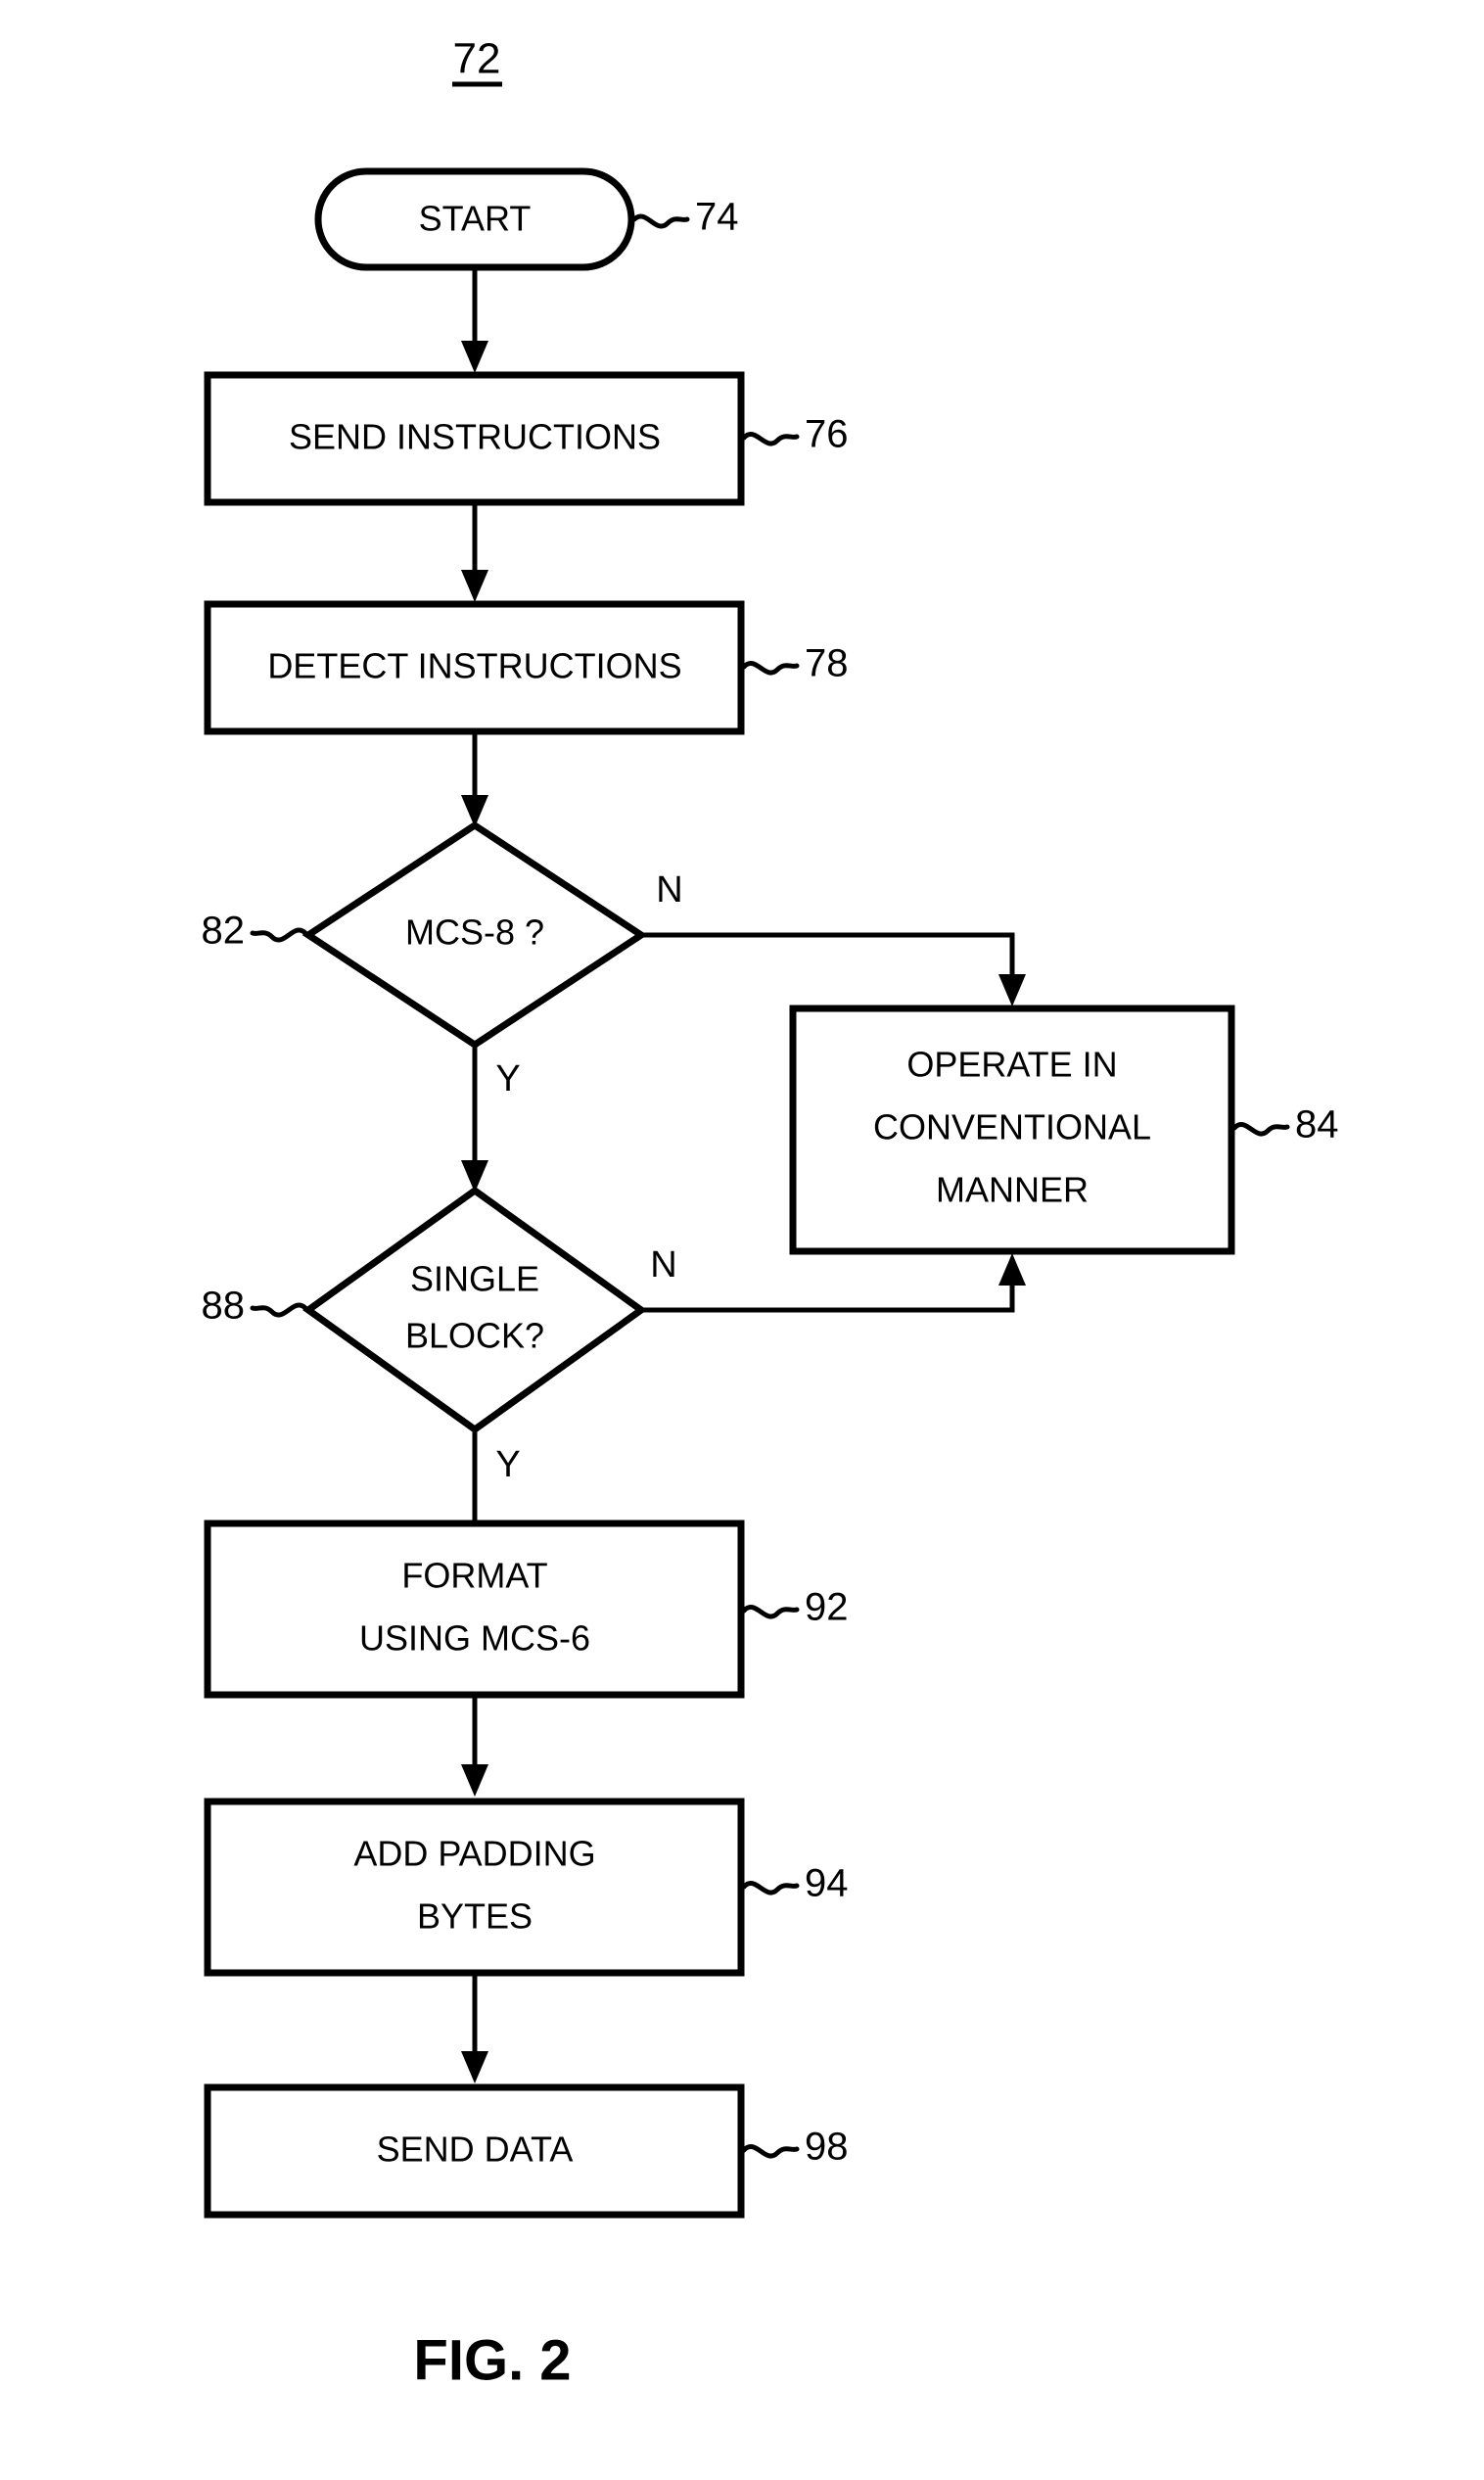 Image resolution: width=1484 pixels, height=2480 pixels. Describe the element at coordinates (474, 1746) in the screenshot. I see `edge-format-to-padding` at that location.